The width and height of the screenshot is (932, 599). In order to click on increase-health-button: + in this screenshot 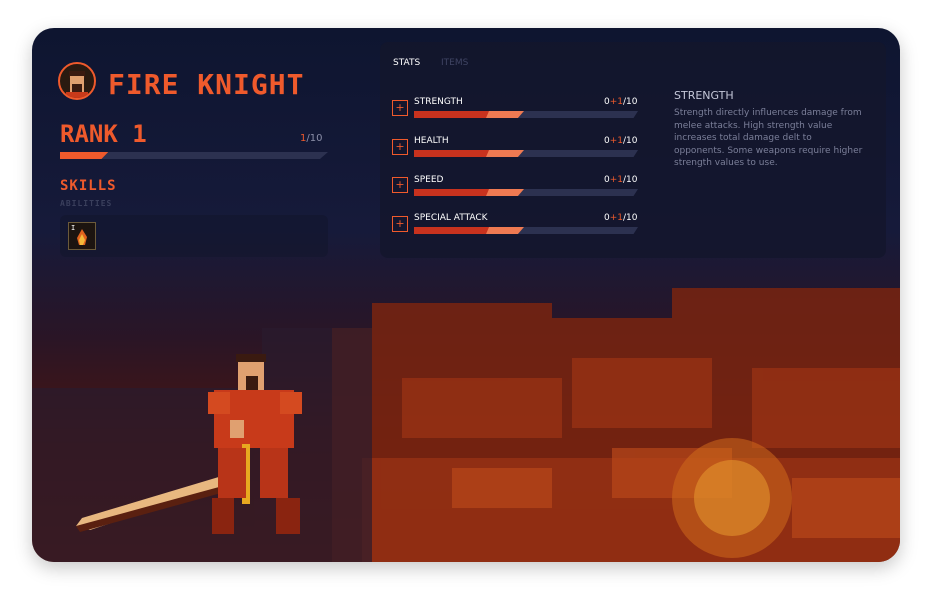, I will do `click(400, 147)`.